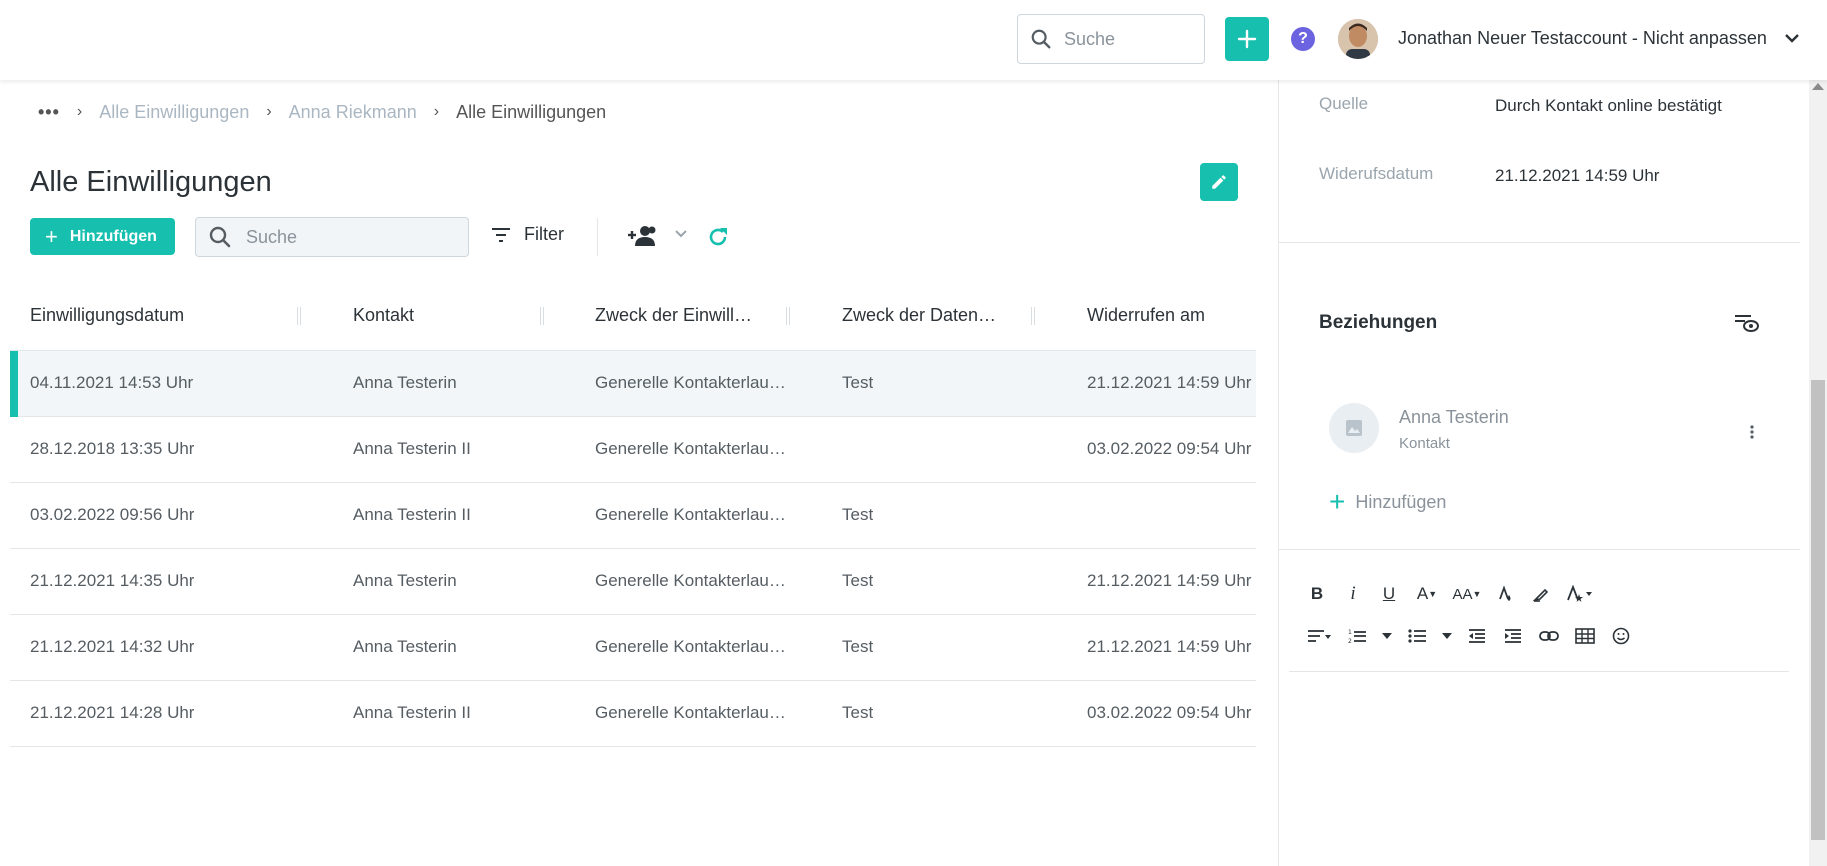  What do you see at coordinates (1247, 39) in the screenshot?
I see `global-add-button` at bounding box center [1247, 39].